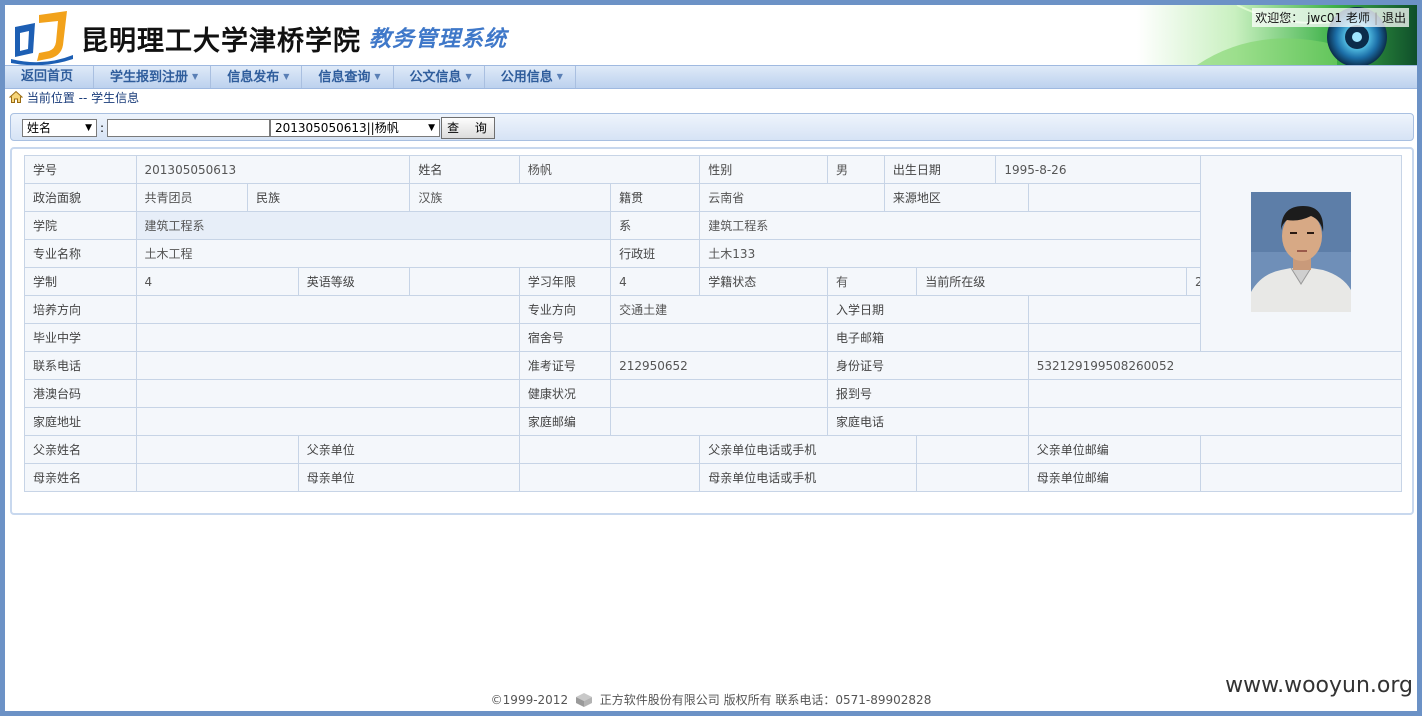 The width and height of the screenshot is (1422, 716). I want to click on nav-item-publish: 信息发布 ▼, so click(257, 77).